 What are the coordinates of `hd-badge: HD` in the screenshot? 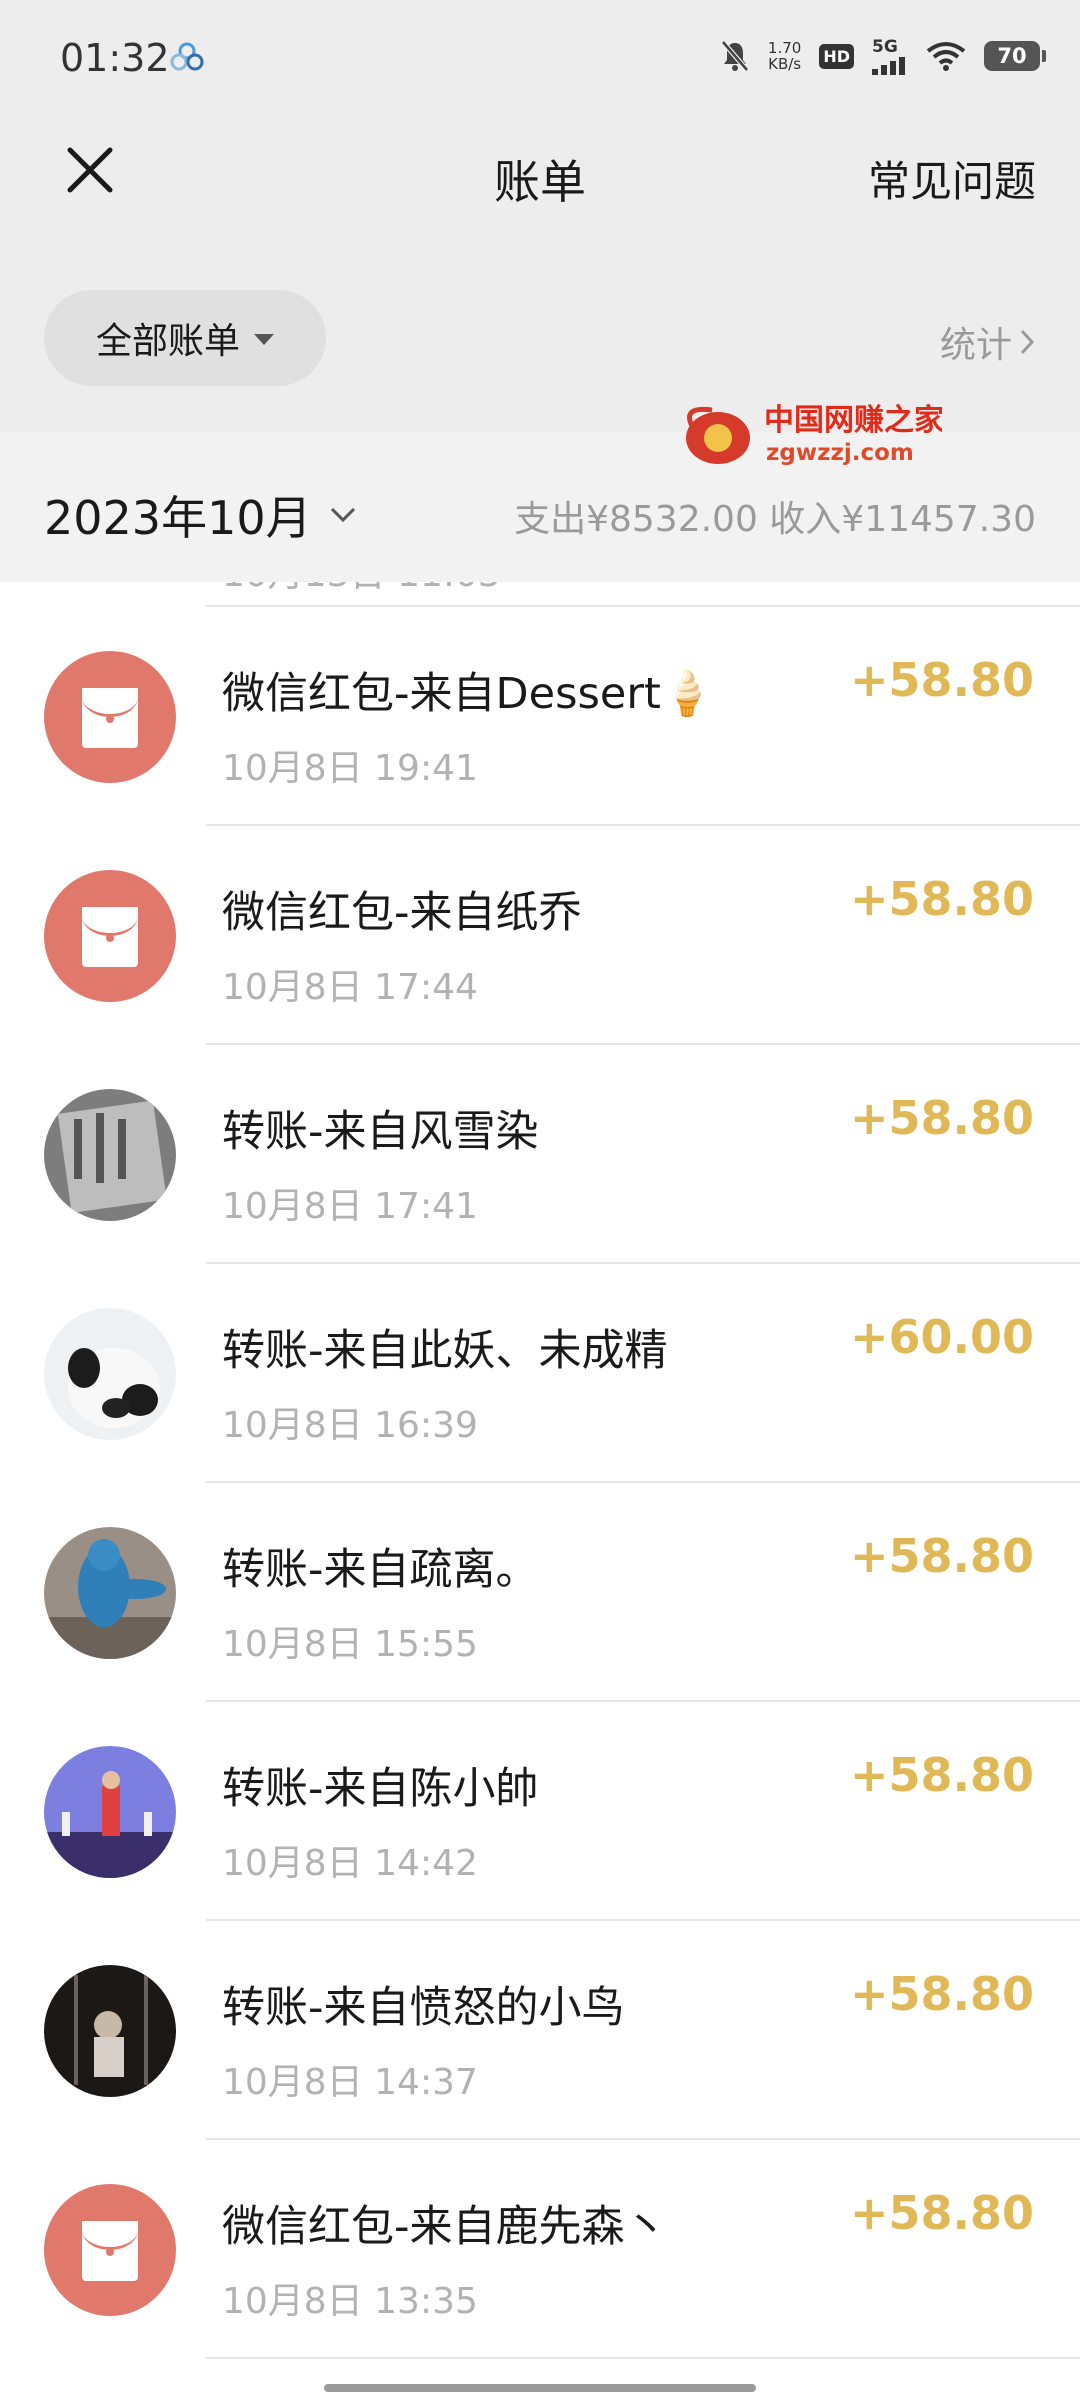 It's located at (836, 56).